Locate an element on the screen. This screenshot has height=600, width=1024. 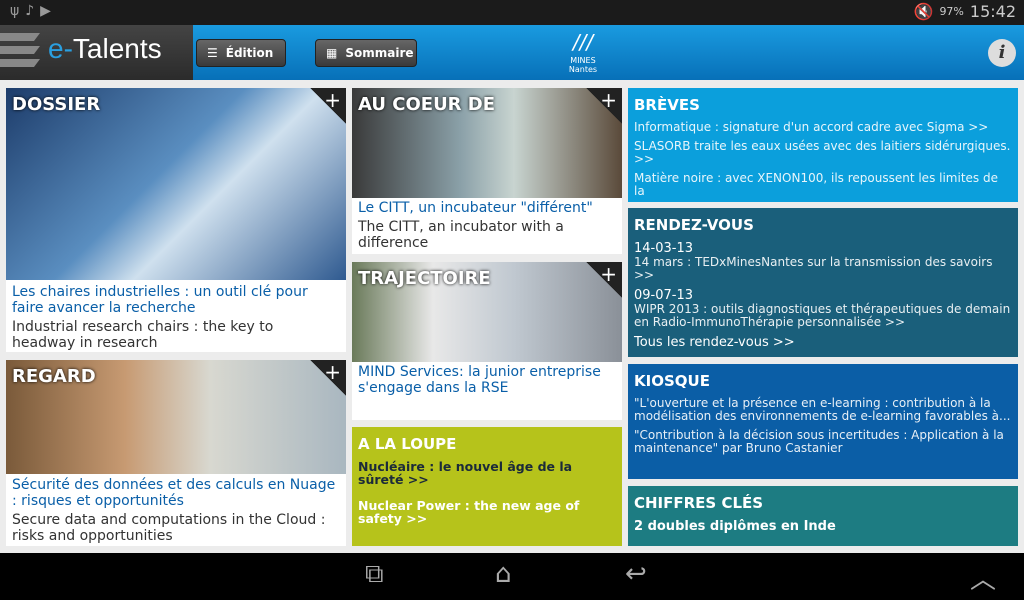
brand: e-Talents is located at coordinates (96, 52).